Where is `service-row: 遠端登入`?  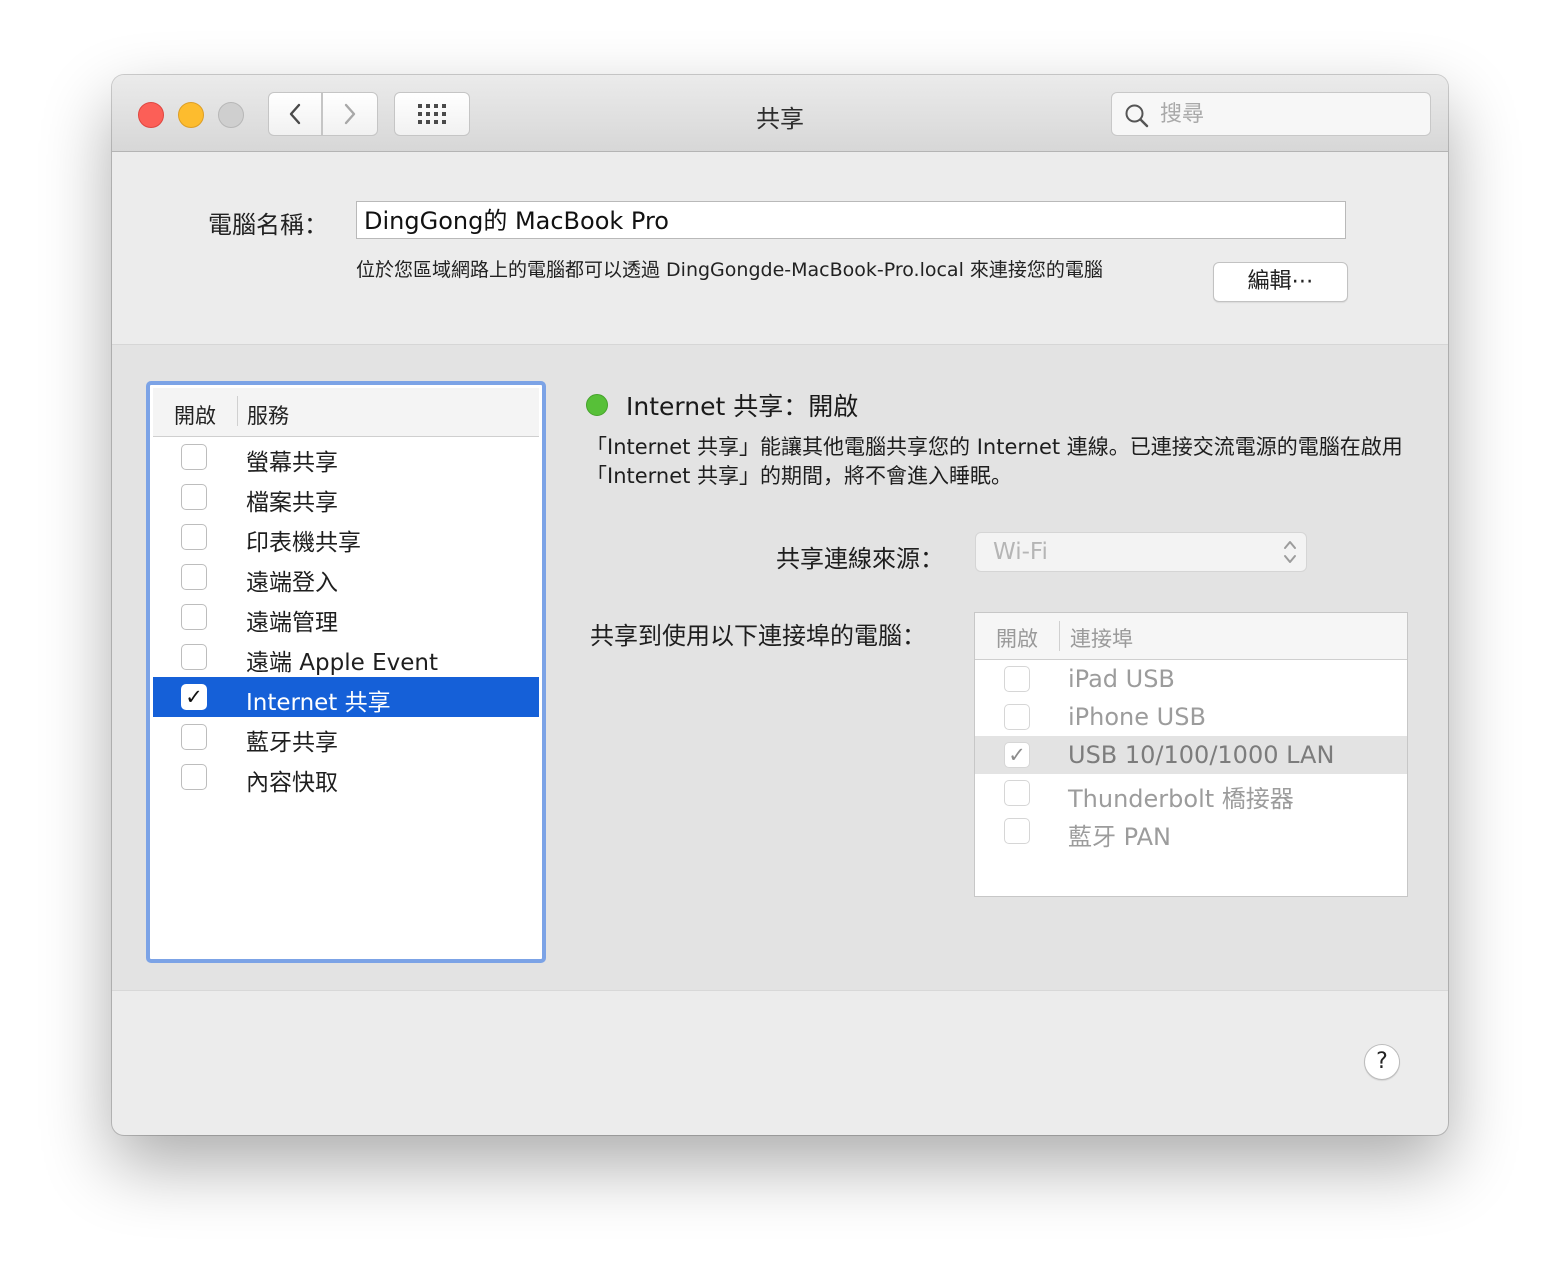
service-row: 遠端登入 is located at coordinates (346, 577).